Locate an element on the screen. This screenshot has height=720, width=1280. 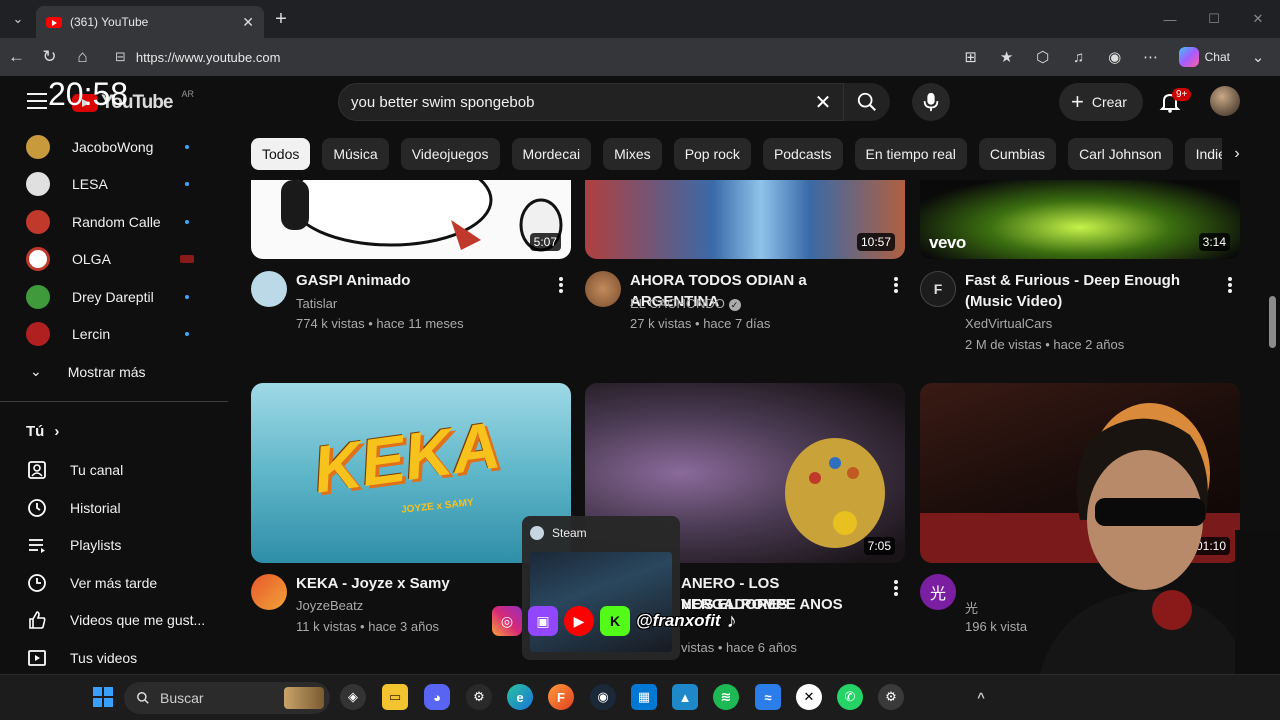
chip-podcasts: Podcasts is located at coordinates (802, 154).